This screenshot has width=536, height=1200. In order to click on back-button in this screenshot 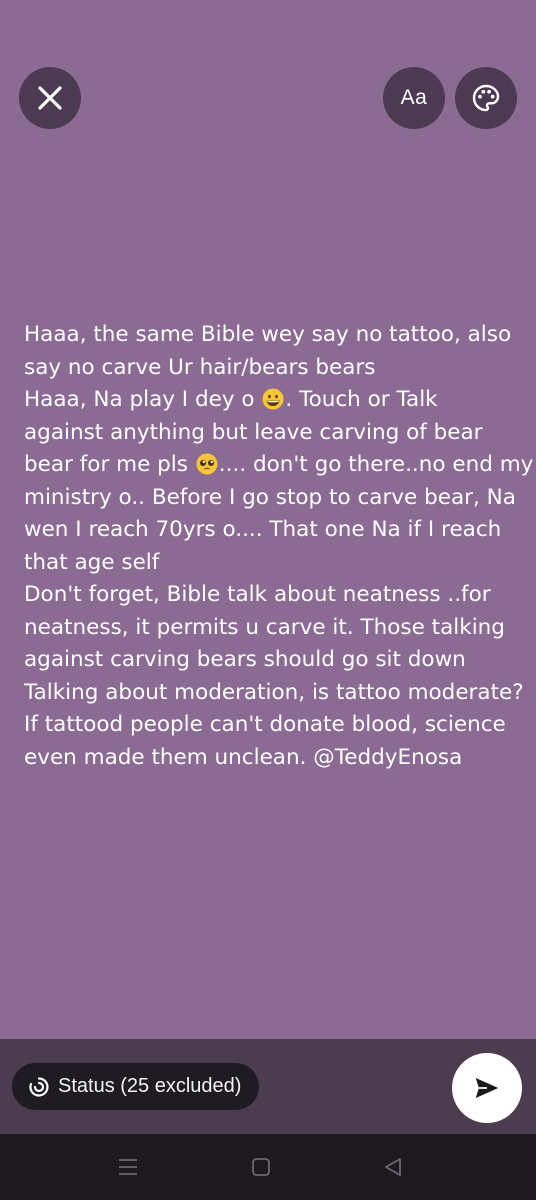, I will do `click(393, 1167)`.